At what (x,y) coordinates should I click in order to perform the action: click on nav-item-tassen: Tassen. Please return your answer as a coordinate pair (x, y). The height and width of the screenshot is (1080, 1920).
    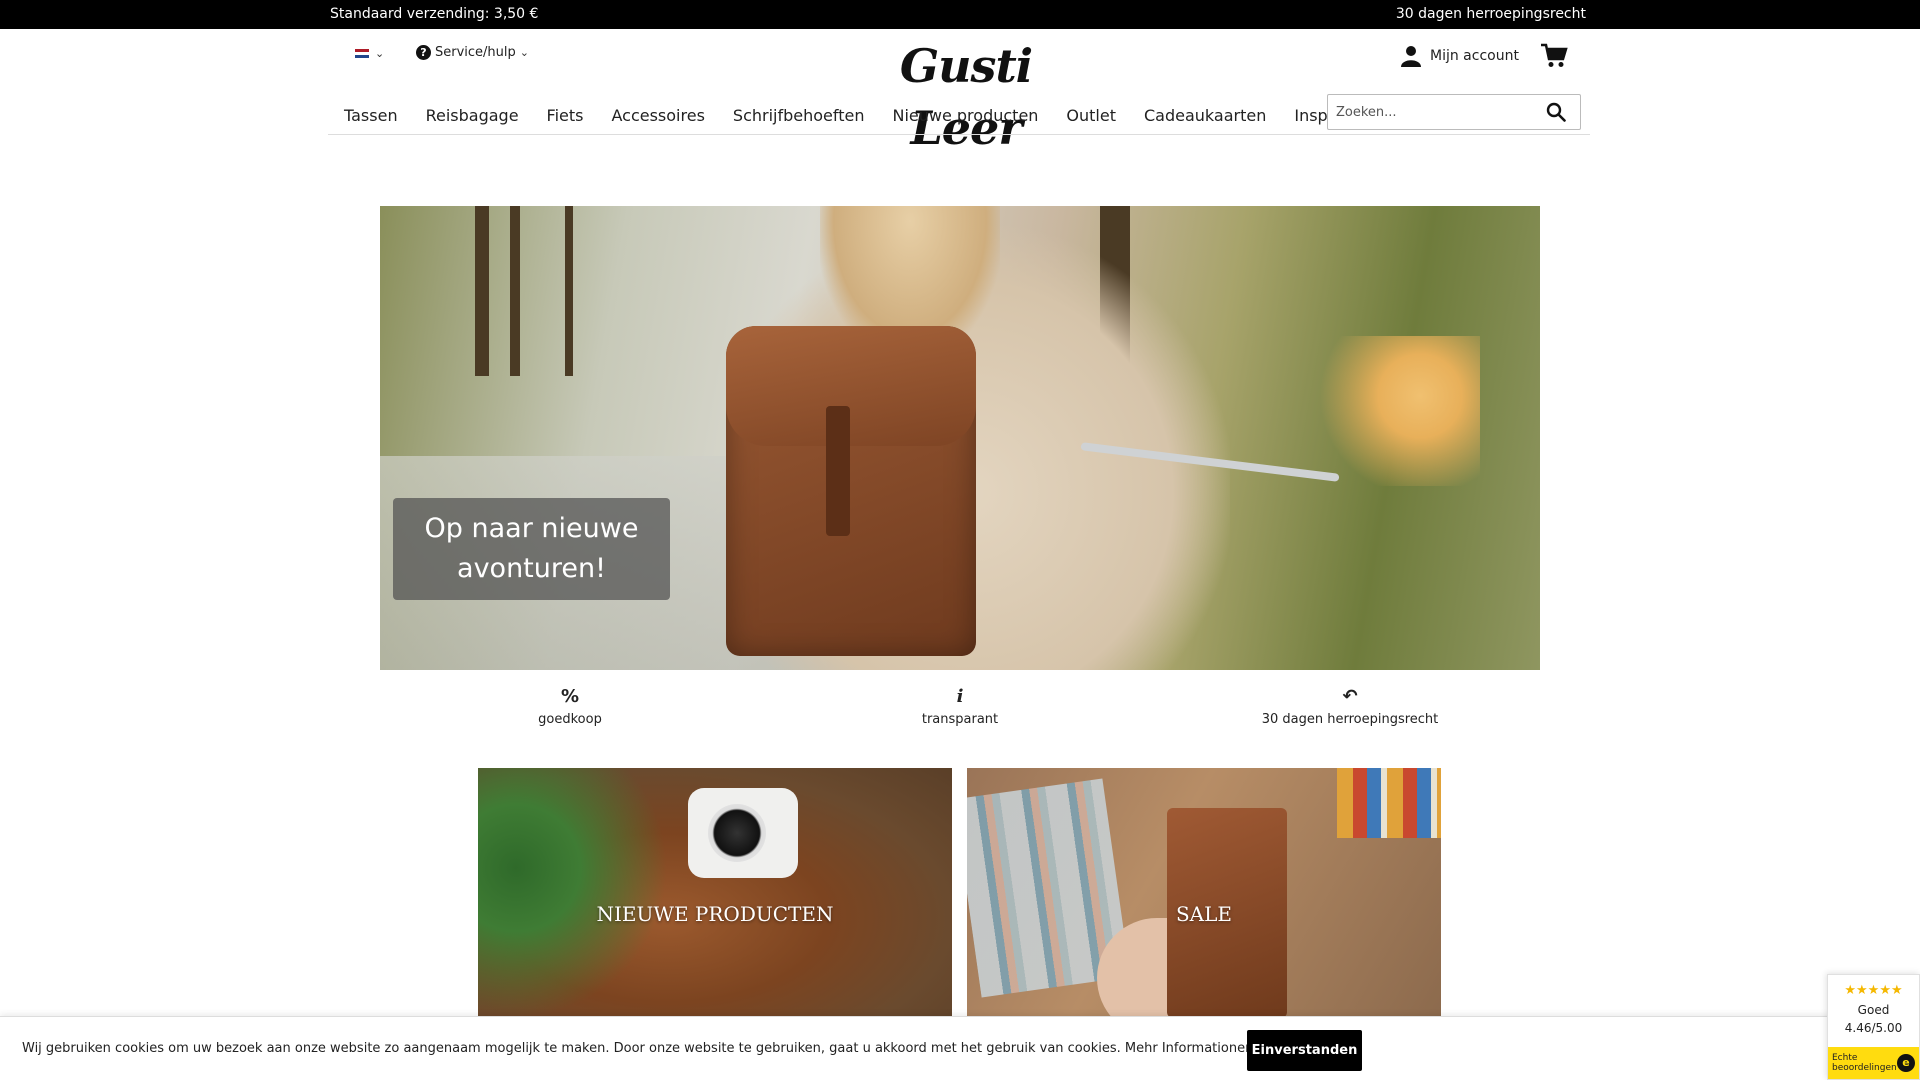
    Looking at the image, I should click on (371, 115).